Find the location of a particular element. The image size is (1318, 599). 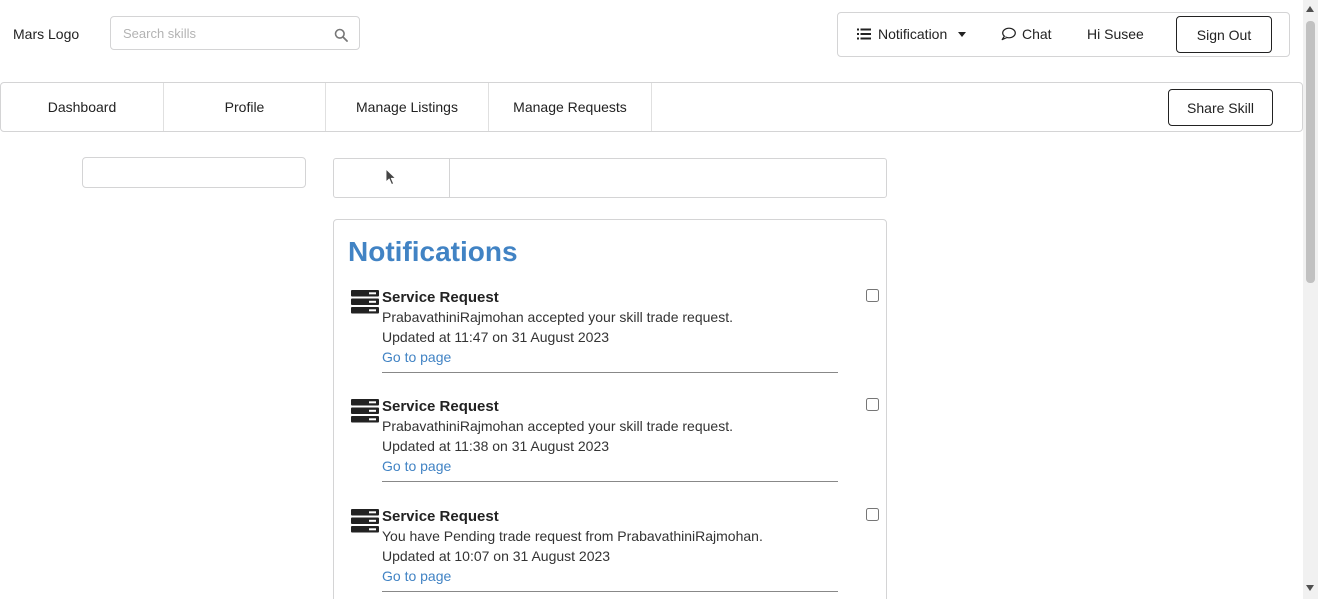

dropdown-caret-icon is located at coordinates (962, 34).